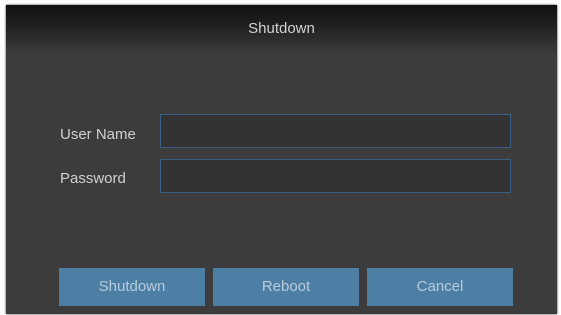 The width and height of the screenshot is (561, 315). Describe the element at coordinates (335, 176) in the screenshot. I see `password-input` at that location.